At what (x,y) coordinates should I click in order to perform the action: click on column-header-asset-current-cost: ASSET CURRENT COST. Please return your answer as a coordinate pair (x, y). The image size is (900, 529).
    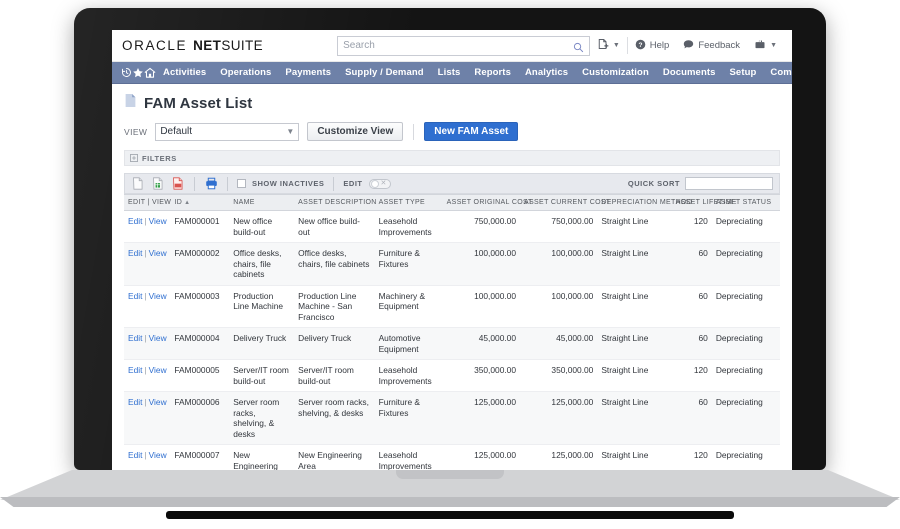
    Looking at the image, I should click on (565, 202).